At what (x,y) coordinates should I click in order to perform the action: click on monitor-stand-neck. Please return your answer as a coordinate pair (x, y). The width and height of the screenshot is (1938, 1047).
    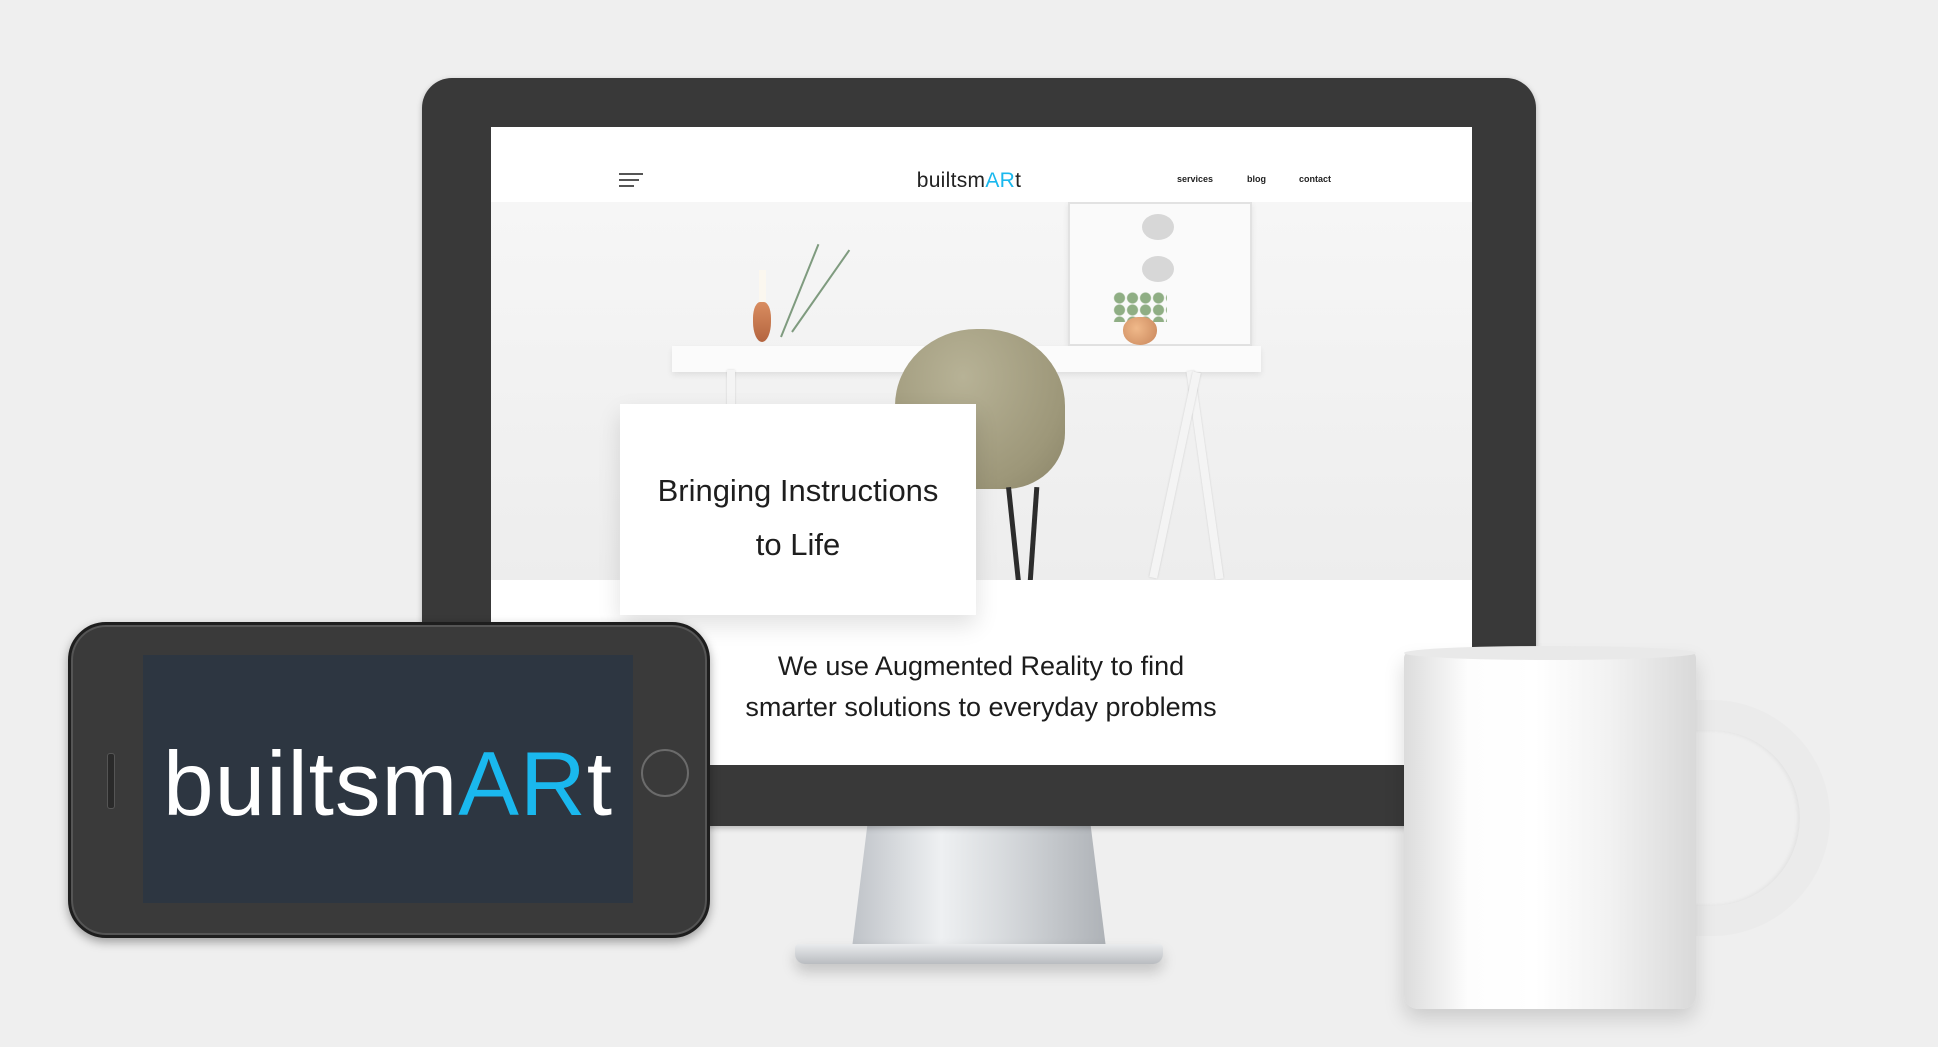
    Looking at the image, I should click on (979, 887).